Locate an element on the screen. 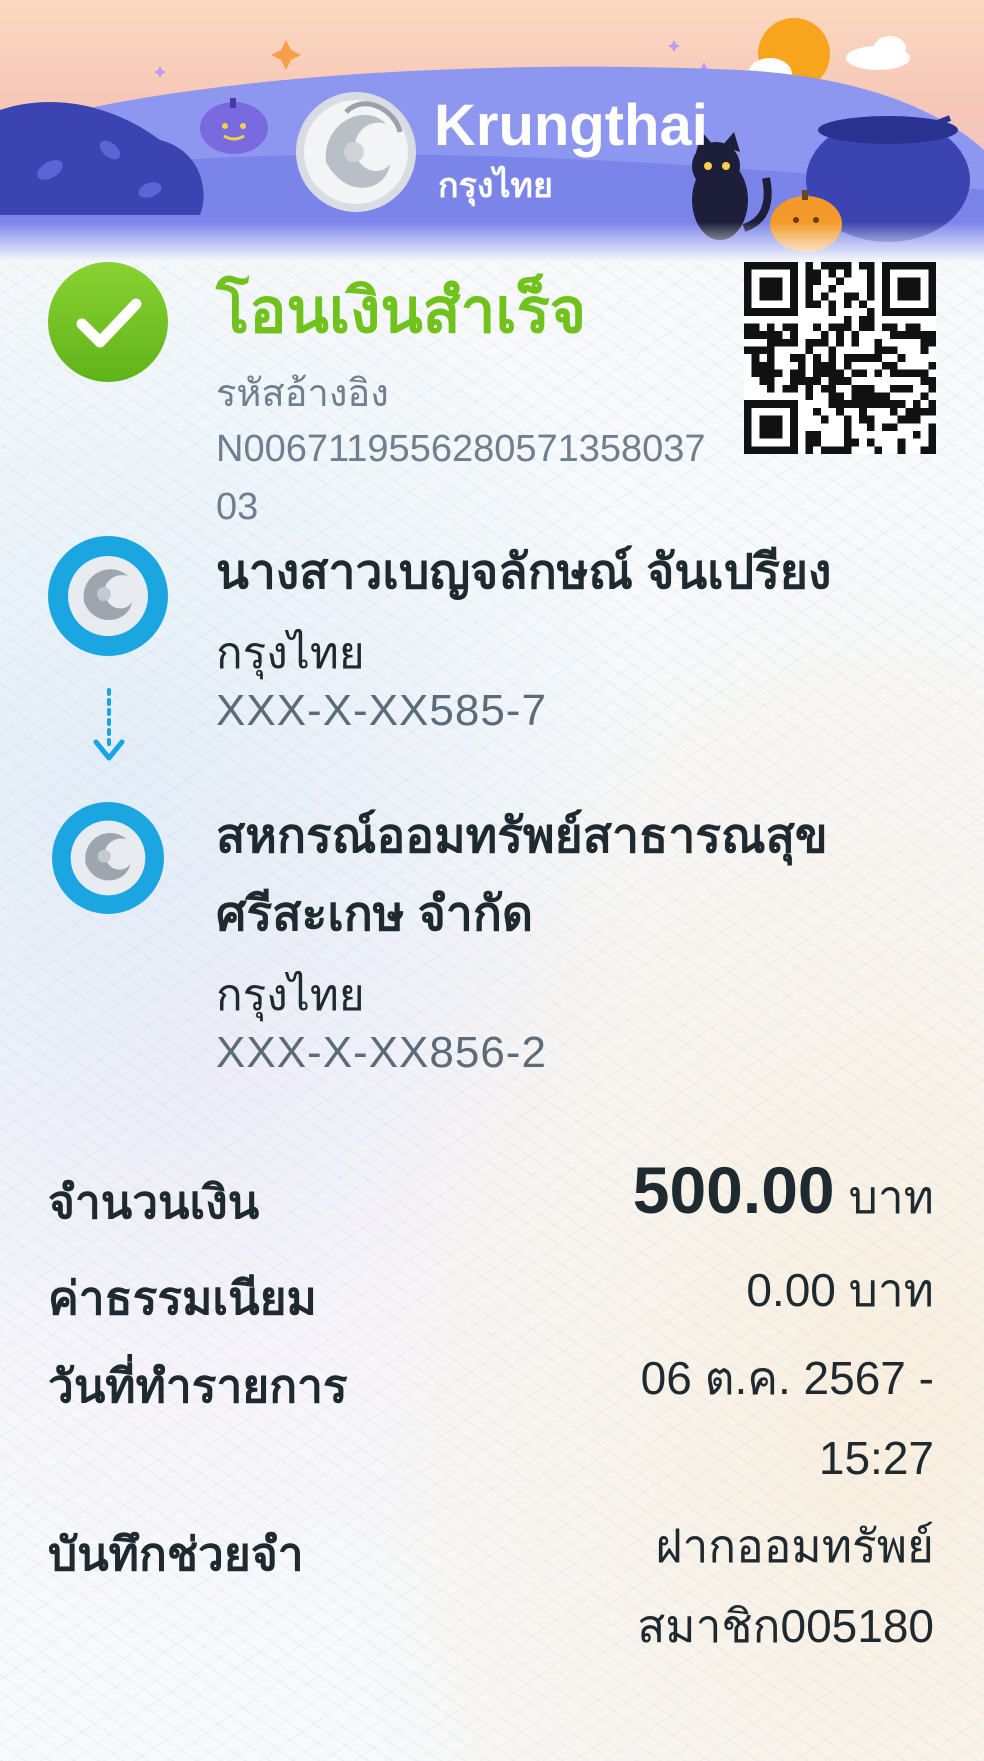 The image size is (984, 1761). status-title: โอนเงินสำเร็จ is located at coordinates (401, 311).